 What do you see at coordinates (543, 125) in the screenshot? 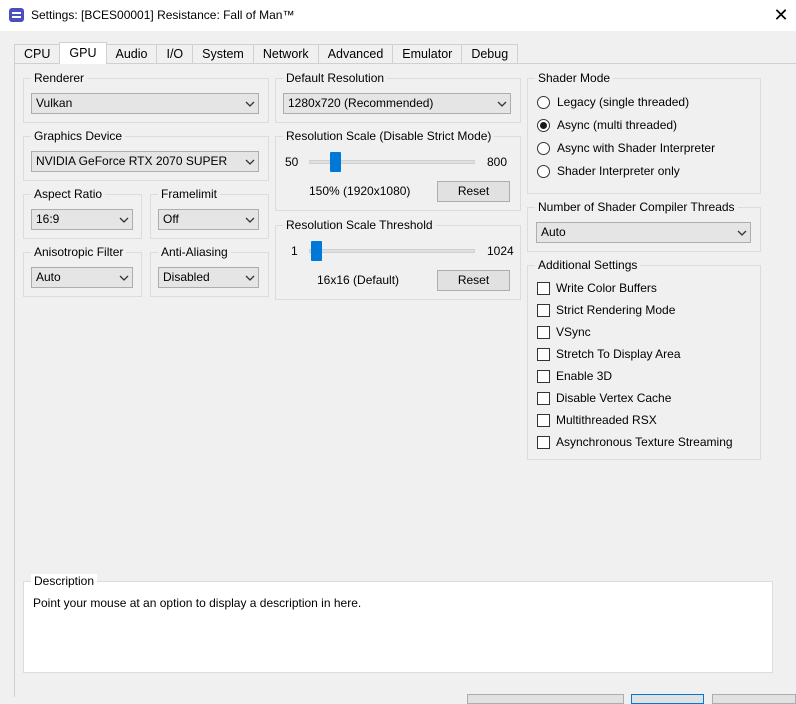
I see `radio-button-checked` at bounding box center [543, 125].